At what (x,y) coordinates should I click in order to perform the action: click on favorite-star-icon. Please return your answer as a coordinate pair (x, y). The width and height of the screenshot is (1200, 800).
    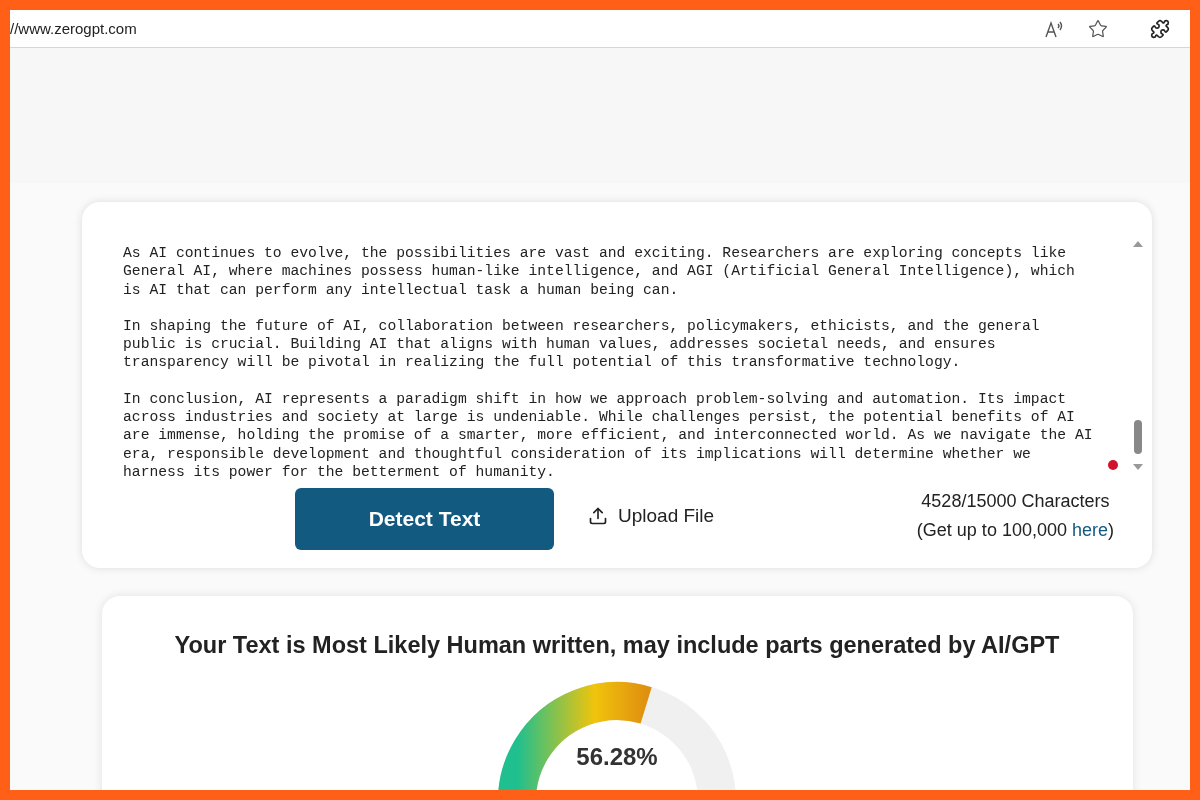
    Looking at the image, I should click on (1098, 28).